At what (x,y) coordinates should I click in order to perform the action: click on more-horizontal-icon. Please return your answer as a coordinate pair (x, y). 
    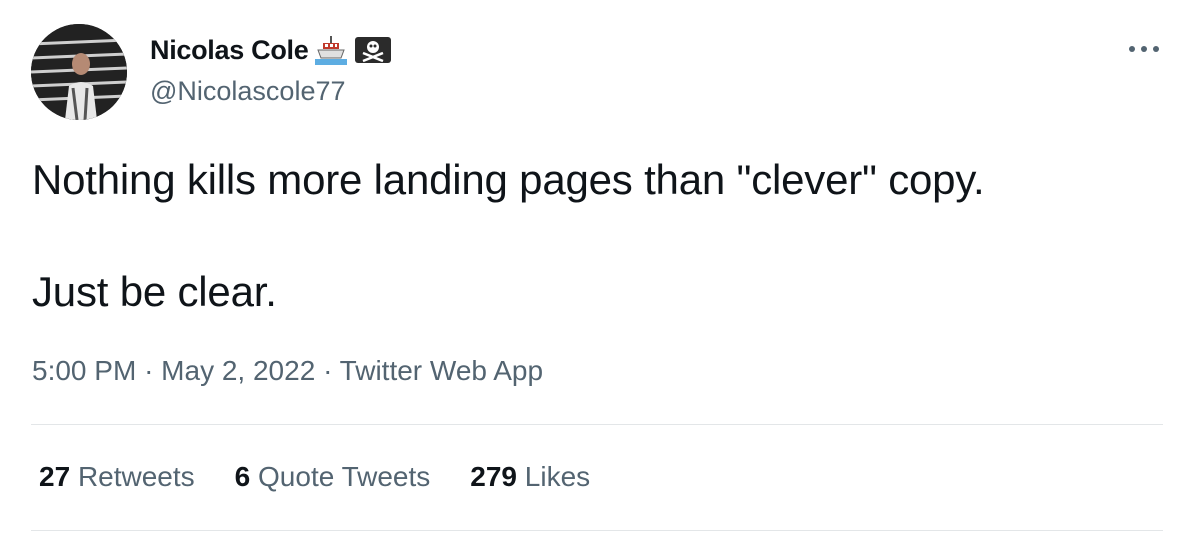
    Looking at the image, I should click on (1144, 49).